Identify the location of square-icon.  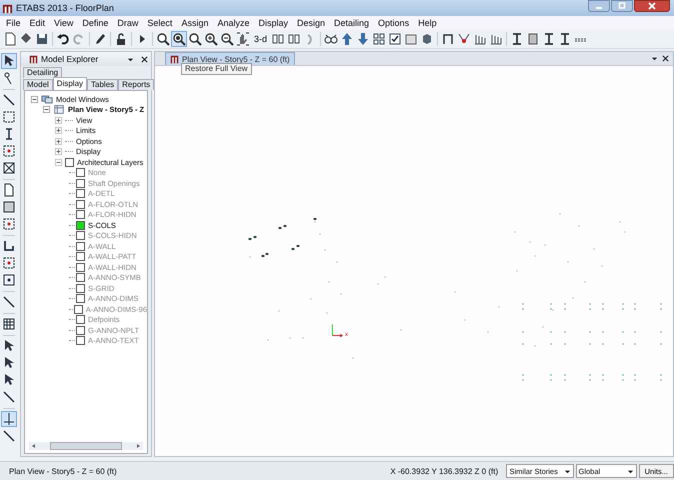
(9, 207).